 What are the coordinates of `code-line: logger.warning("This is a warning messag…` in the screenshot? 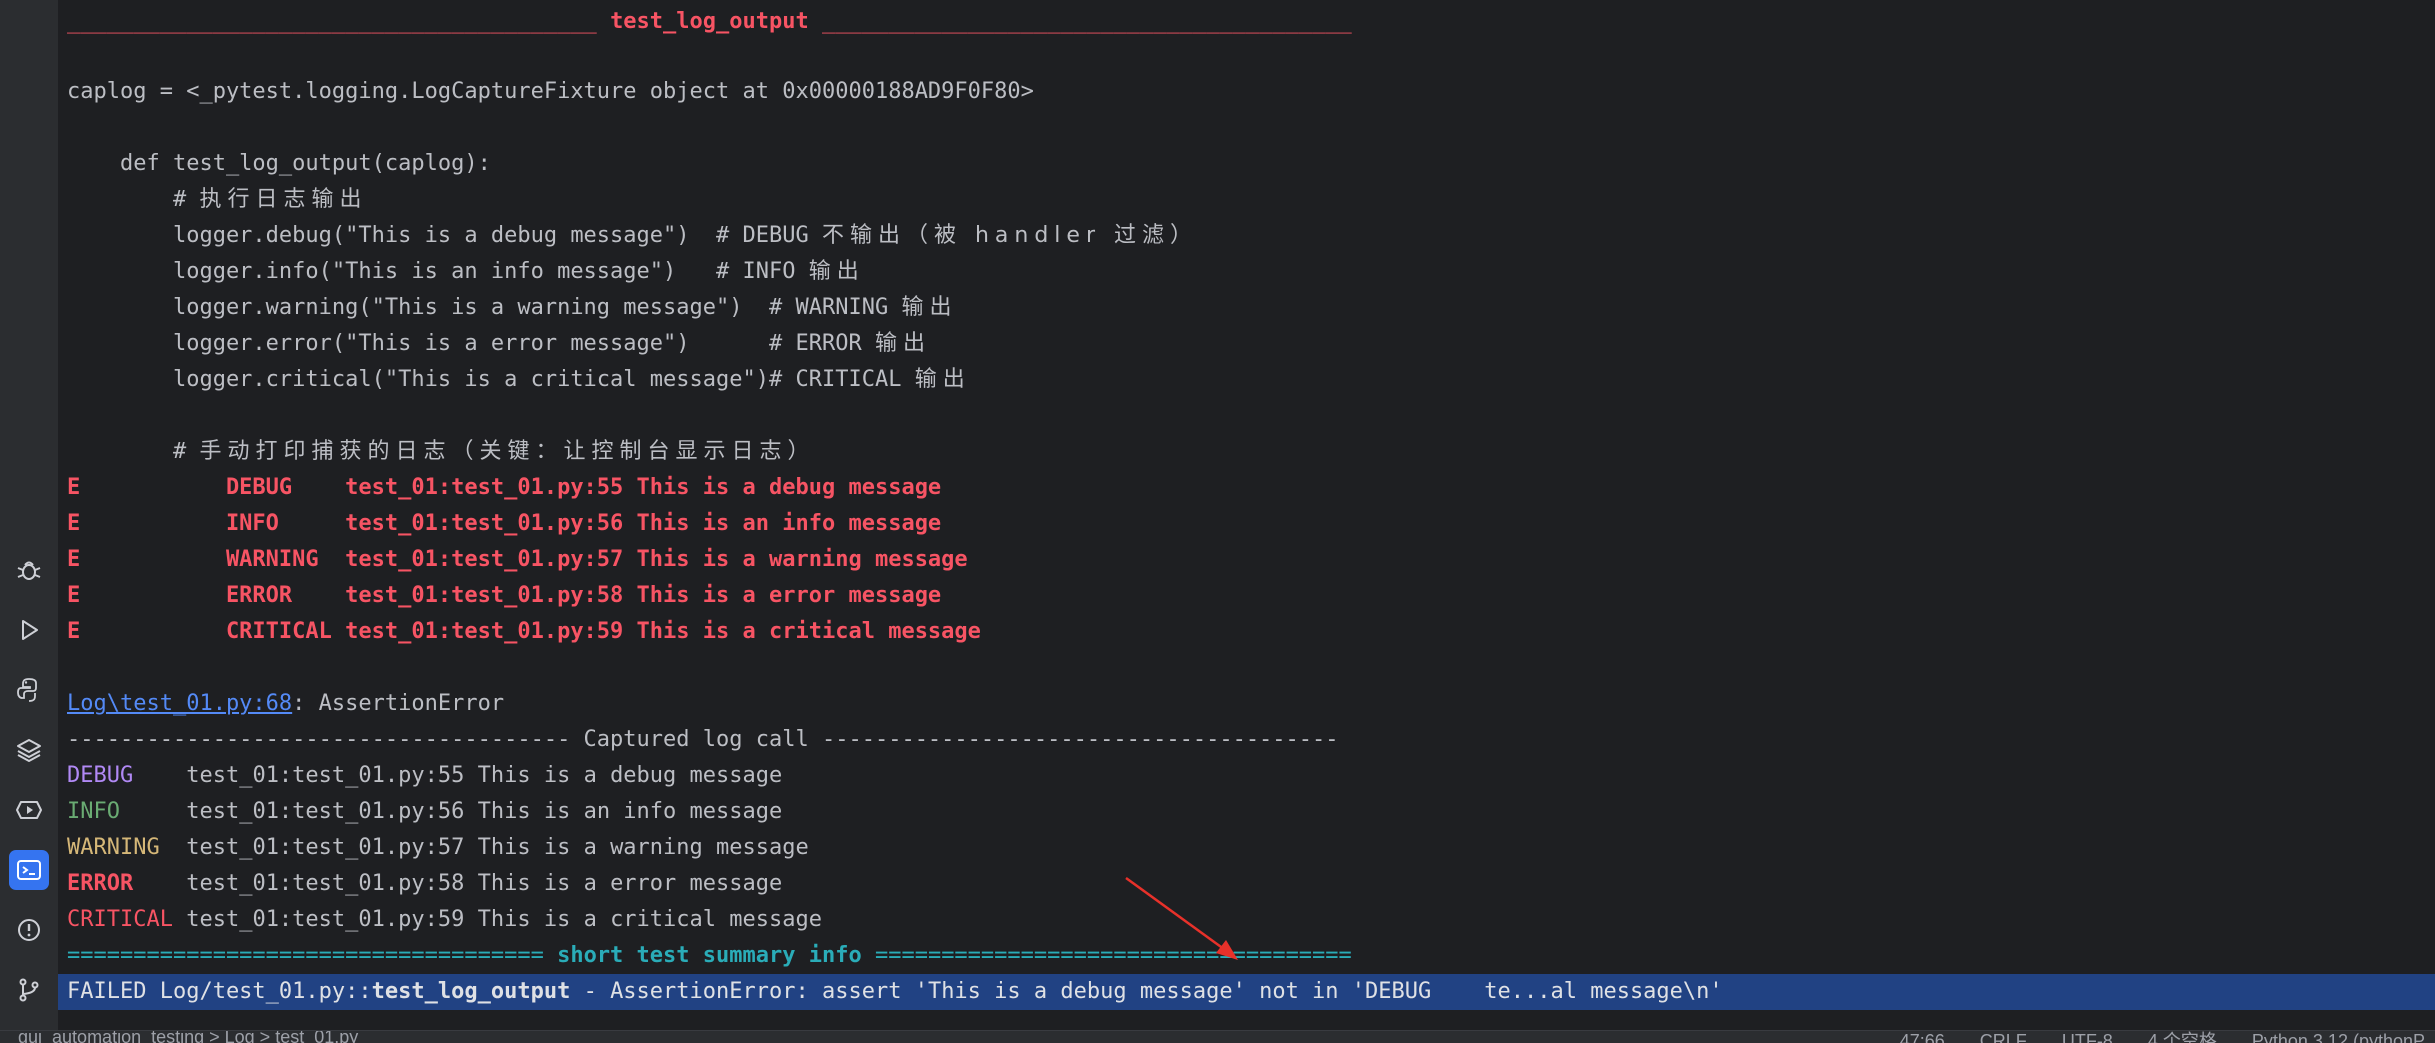 It's located at (1251, 308).